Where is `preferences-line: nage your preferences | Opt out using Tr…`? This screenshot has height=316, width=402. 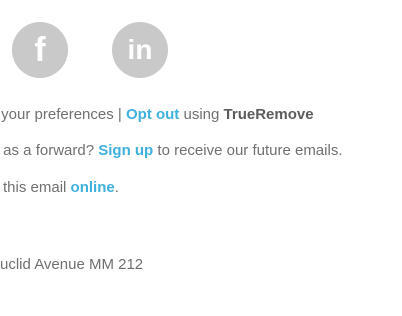 preferences-line: nage your preferences | Opt out using Tr… is located at coordinates (157, 115).